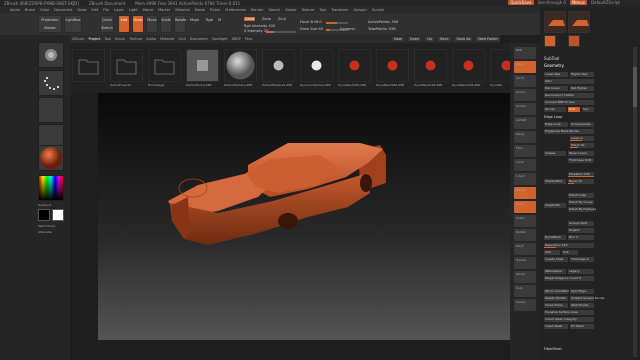  I want to click on insert-mesh-button: Insert Mesh, so click(556, 326).